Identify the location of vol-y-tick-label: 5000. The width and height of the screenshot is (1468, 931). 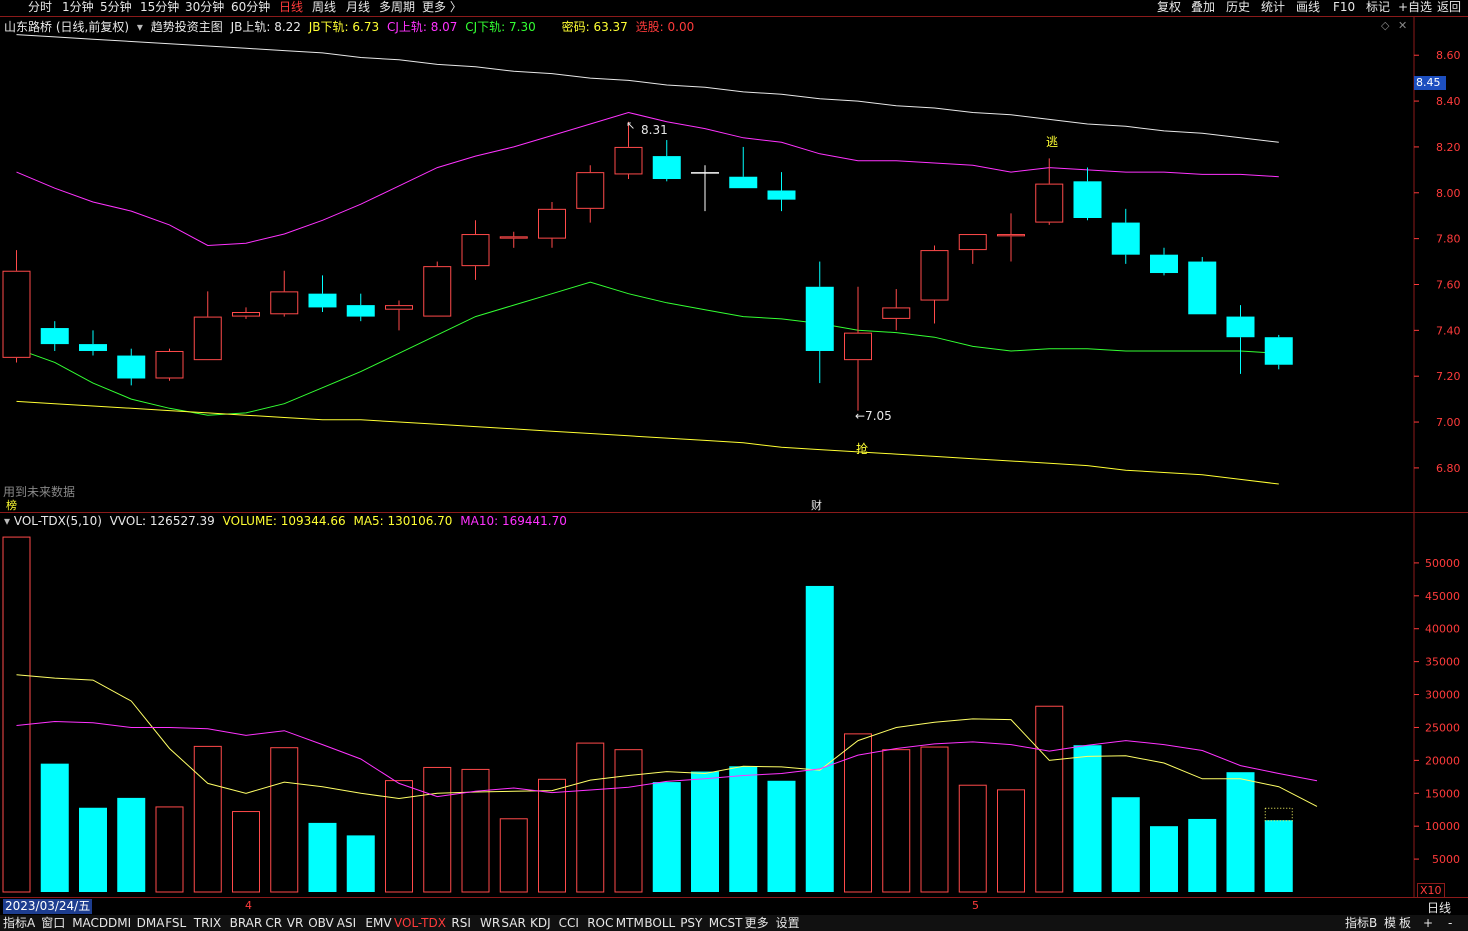
(1446, 859).